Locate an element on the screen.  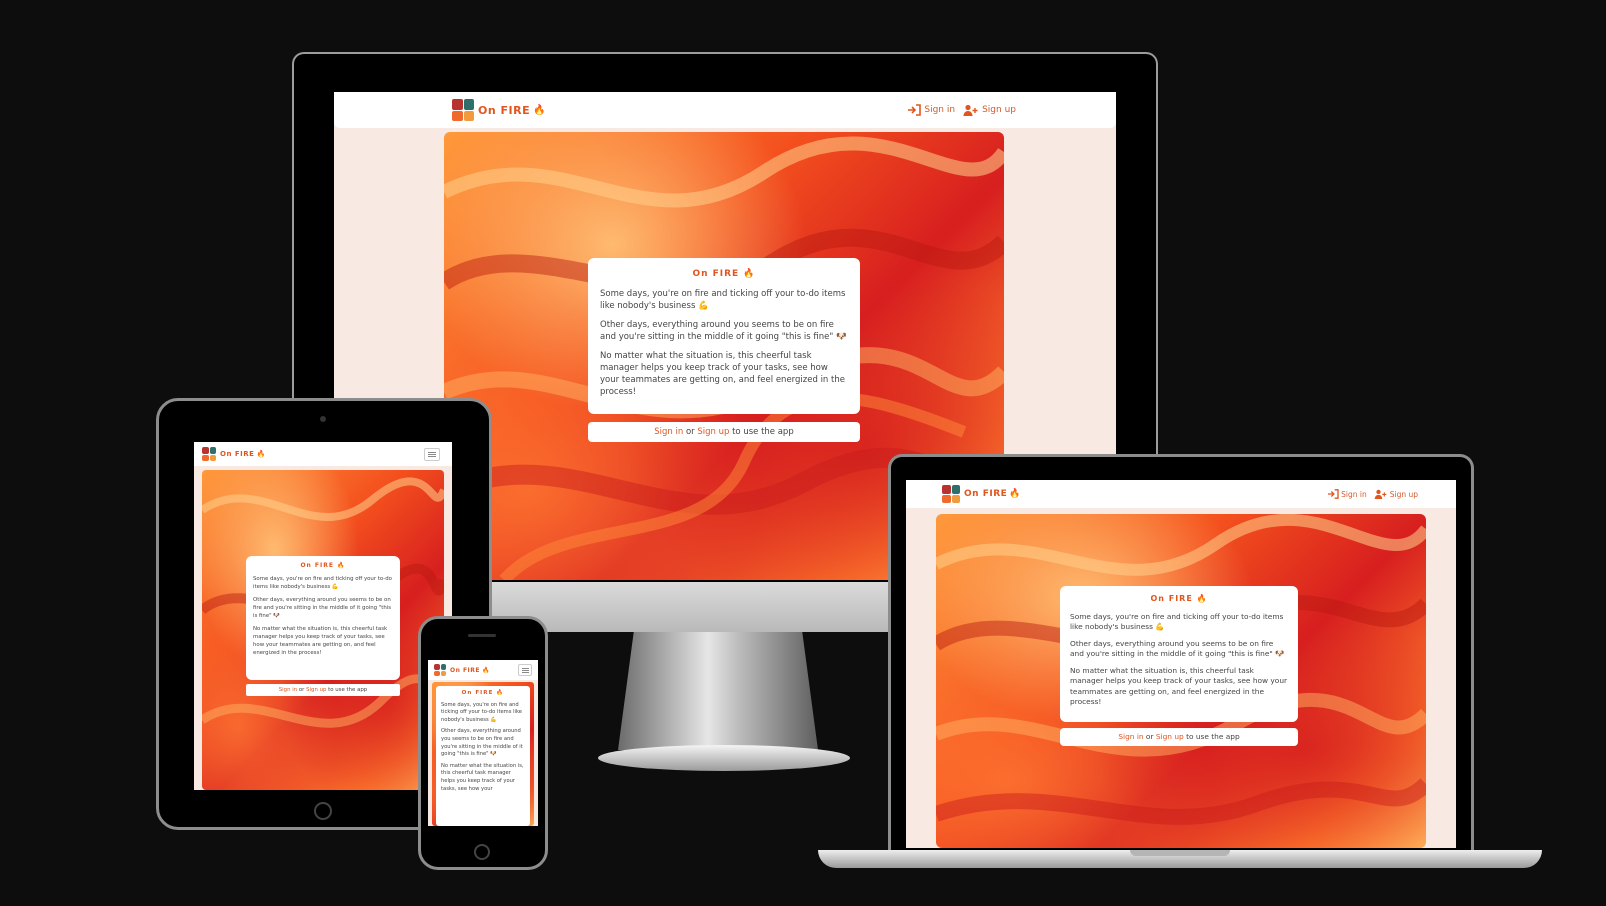
laptop-nav-links: Sign in Sign up is located at coordinates (1372, 494).